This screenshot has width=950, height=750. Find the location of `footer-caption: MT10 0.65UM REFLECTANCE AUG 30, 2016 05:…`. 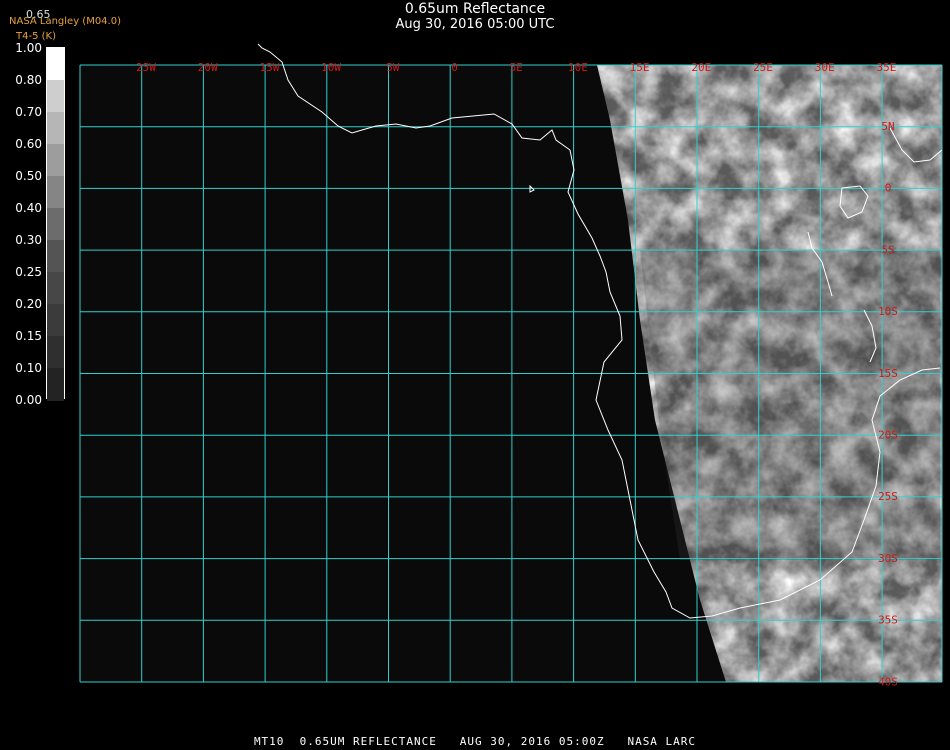

footer-caption: MT10 0.65UM REFLECTANCE AUG 30, 2016 05:… is located at coordinates (475, 741).